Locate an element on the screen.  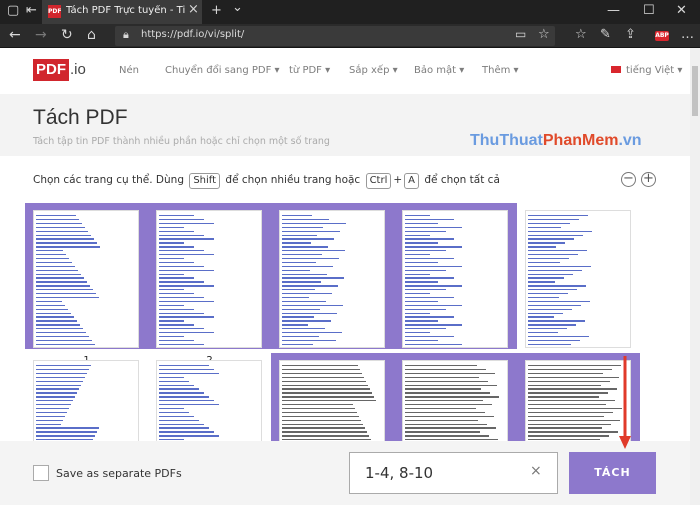
page-thumbnail: 4 is located at coordinates (455, 284).